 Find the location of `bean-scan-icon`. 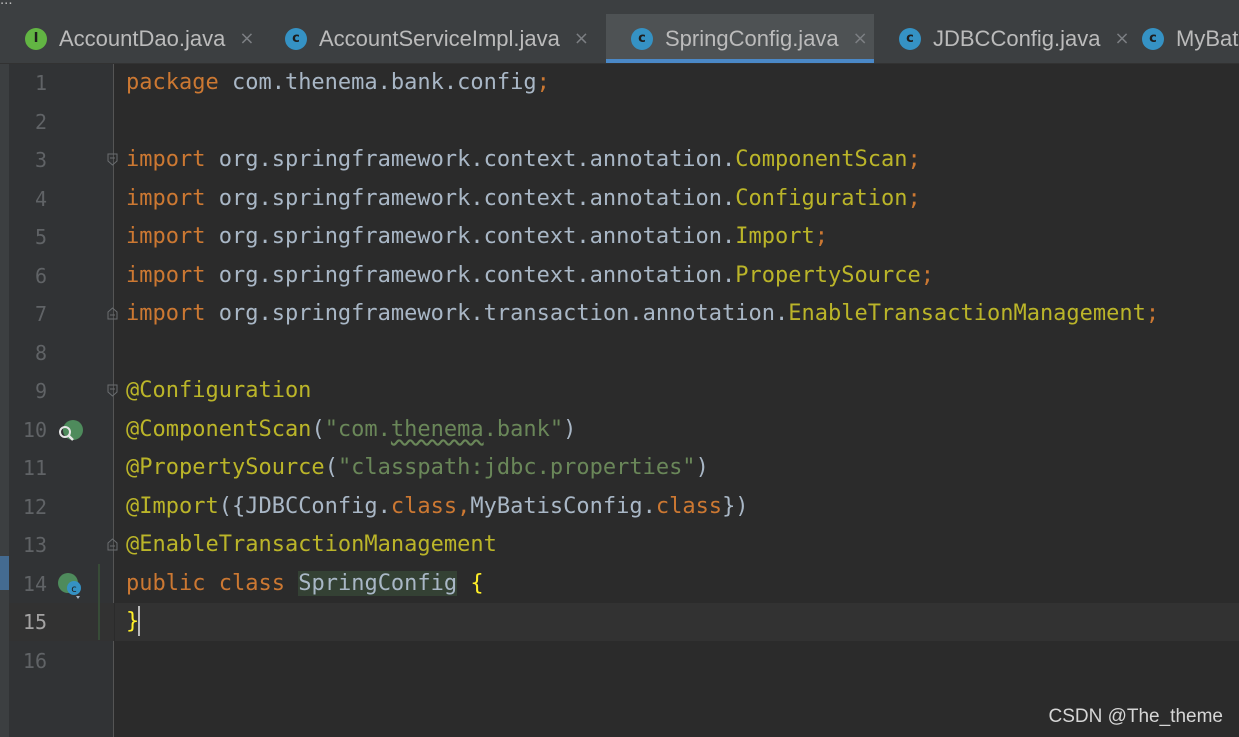

bean-scan-icon is located at coordinates (70, 433).